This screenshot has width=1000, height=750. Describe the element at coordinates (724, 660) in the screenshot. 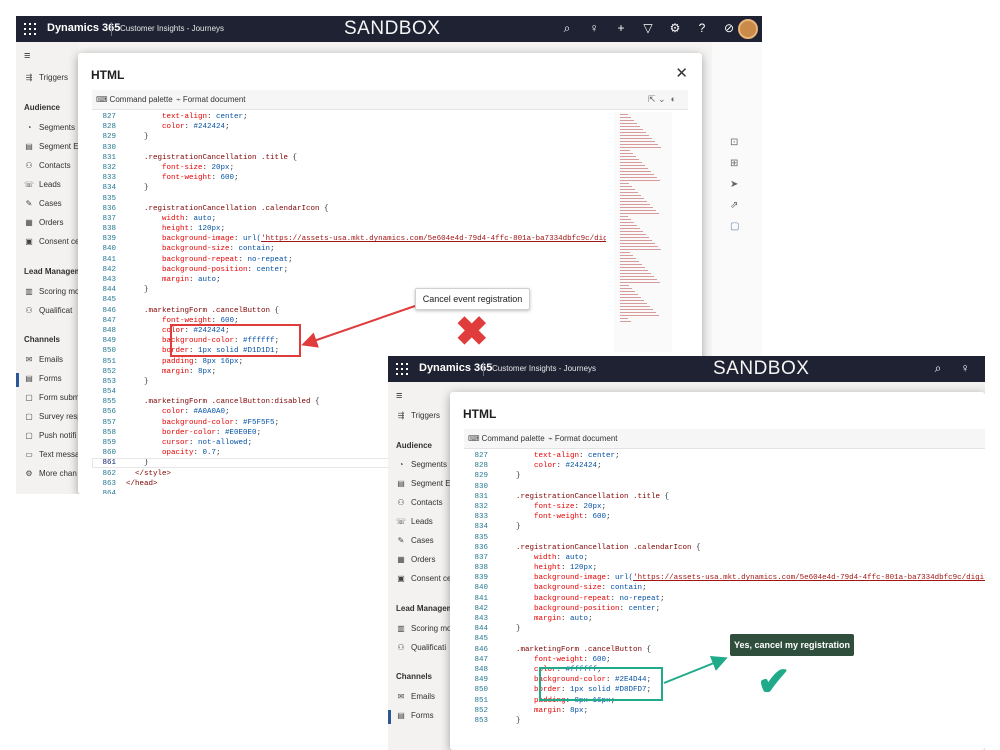

I see `code-line: 847 font-weight: 600;` at that location.